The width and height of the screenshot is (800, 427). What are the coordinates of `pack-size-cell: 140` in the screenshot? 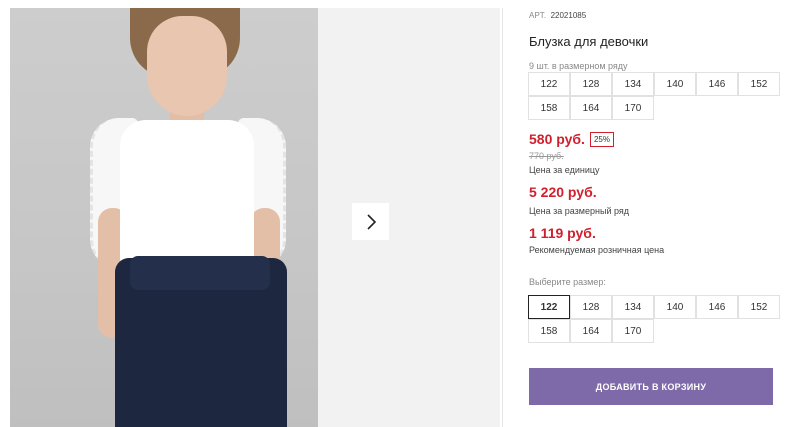 It's located at (675, 84).